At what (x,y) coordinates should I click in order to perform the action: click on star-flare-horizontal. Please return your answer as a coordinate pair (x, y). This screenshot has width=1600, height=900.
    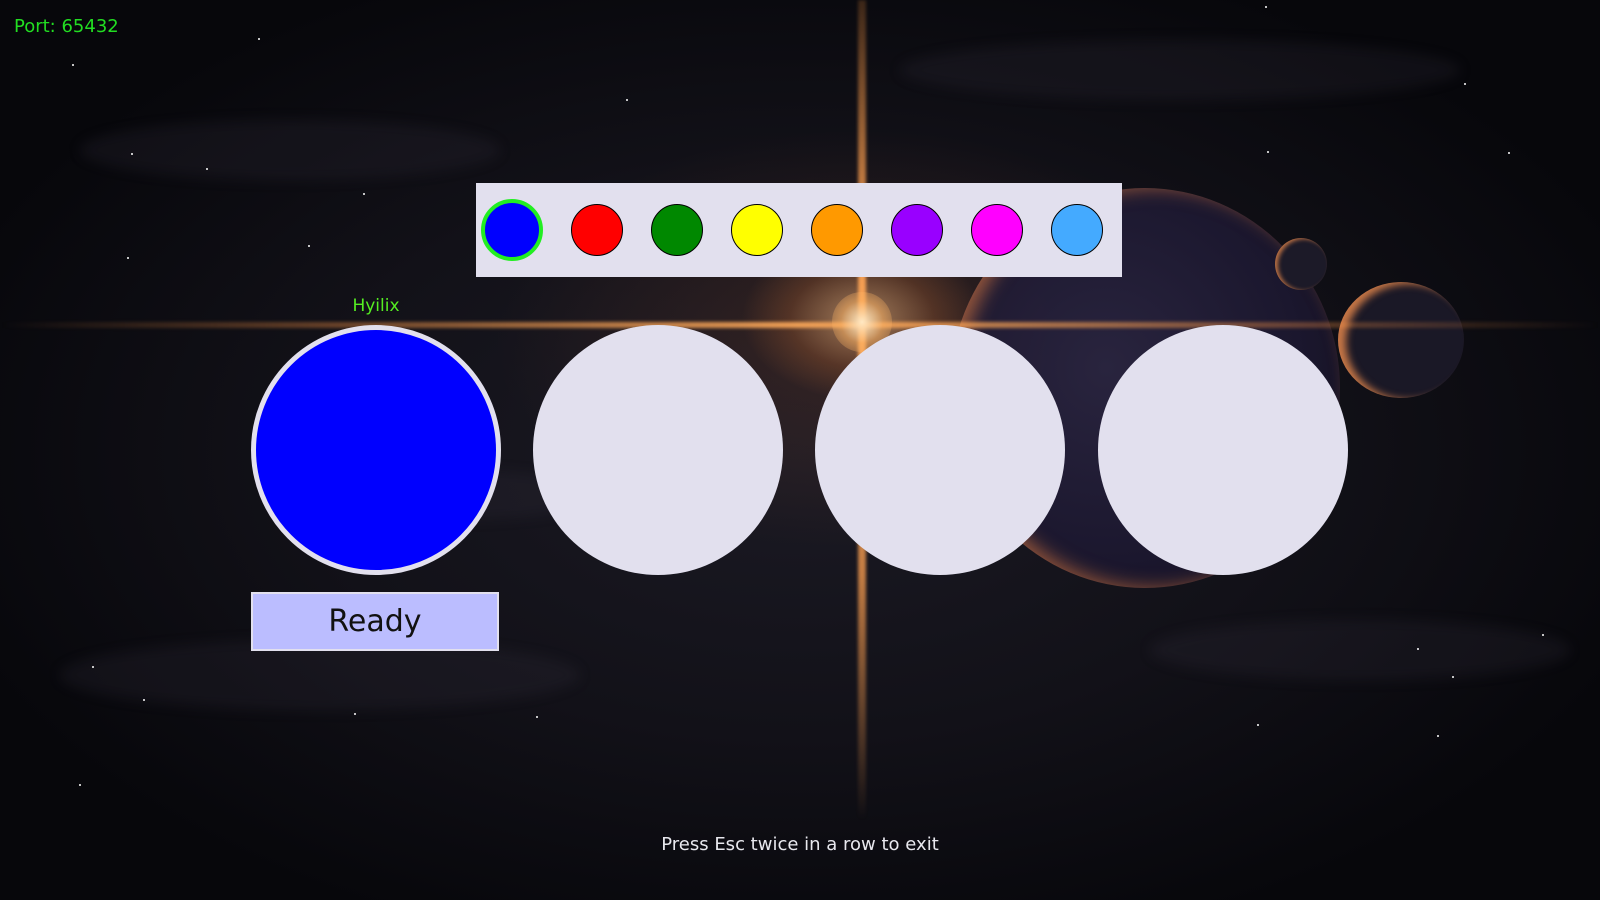
    Looking at the image, I should click on (800, 325).